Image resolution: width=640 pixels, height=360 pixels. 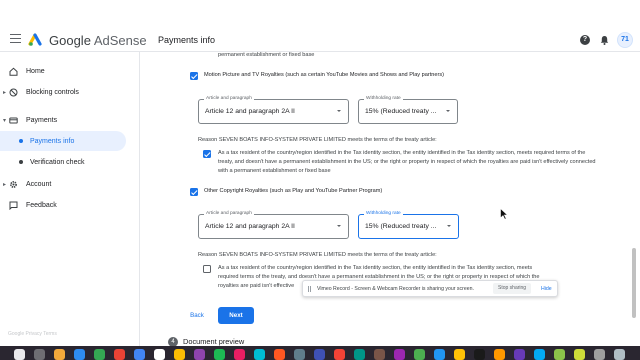 What do you see at coordinates (309, 289) in the screenshot?
I see `drag-handle-icon` at bounding box center [309, 289].